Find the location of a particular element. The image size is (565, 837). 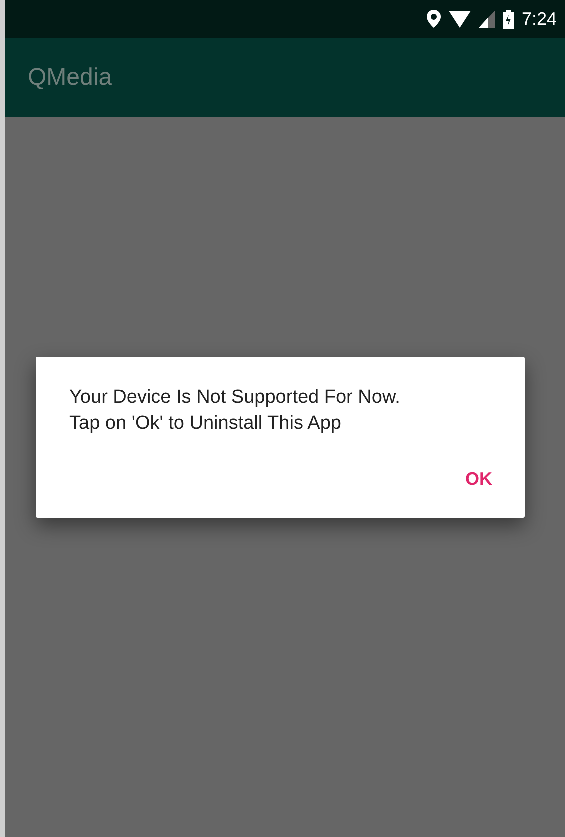

signal-icon is located at coordinates (486, 19).